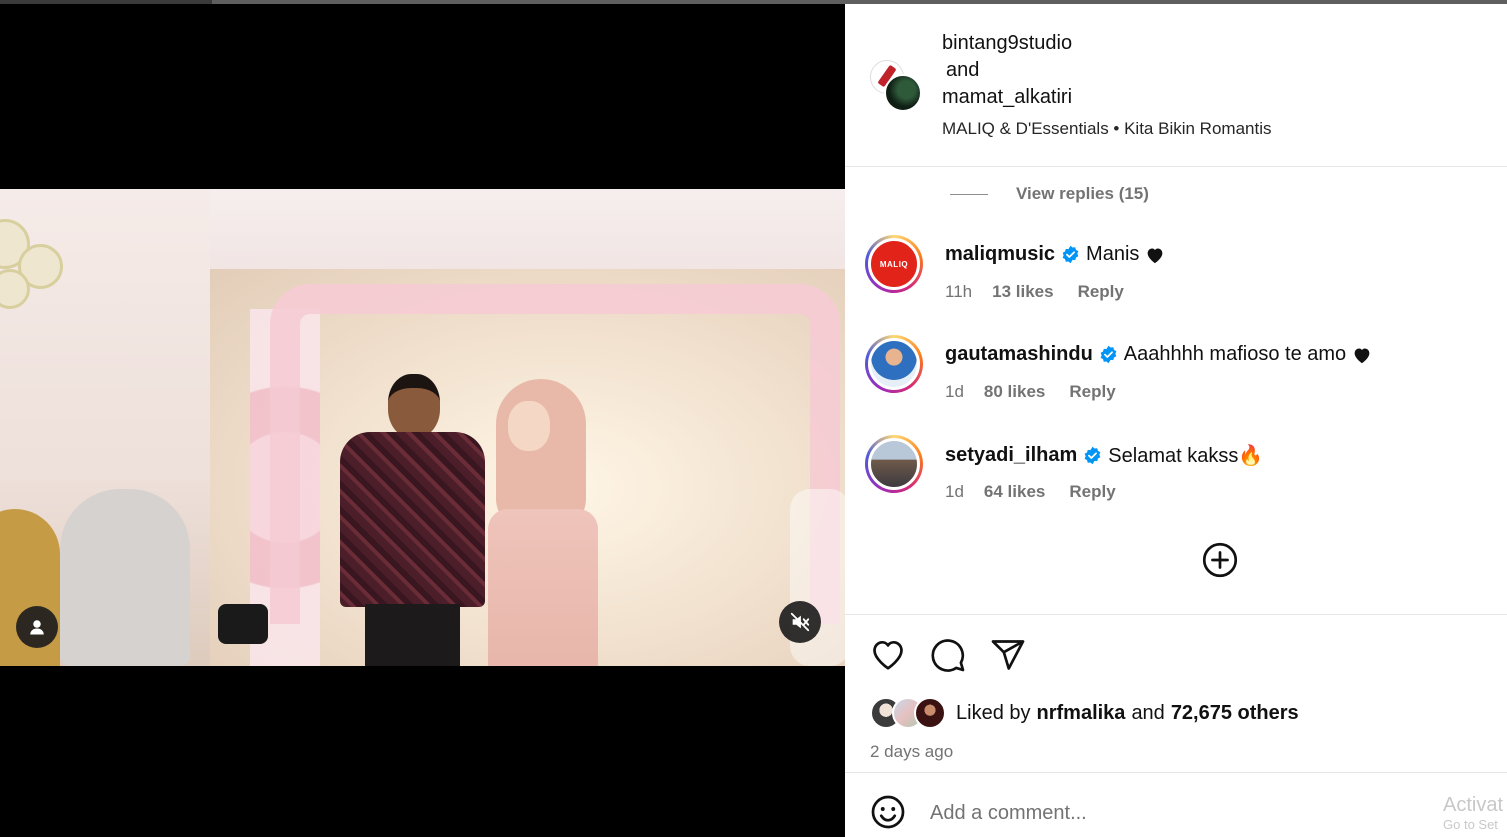  I want to click on collab-avatars, so click(896, 86).